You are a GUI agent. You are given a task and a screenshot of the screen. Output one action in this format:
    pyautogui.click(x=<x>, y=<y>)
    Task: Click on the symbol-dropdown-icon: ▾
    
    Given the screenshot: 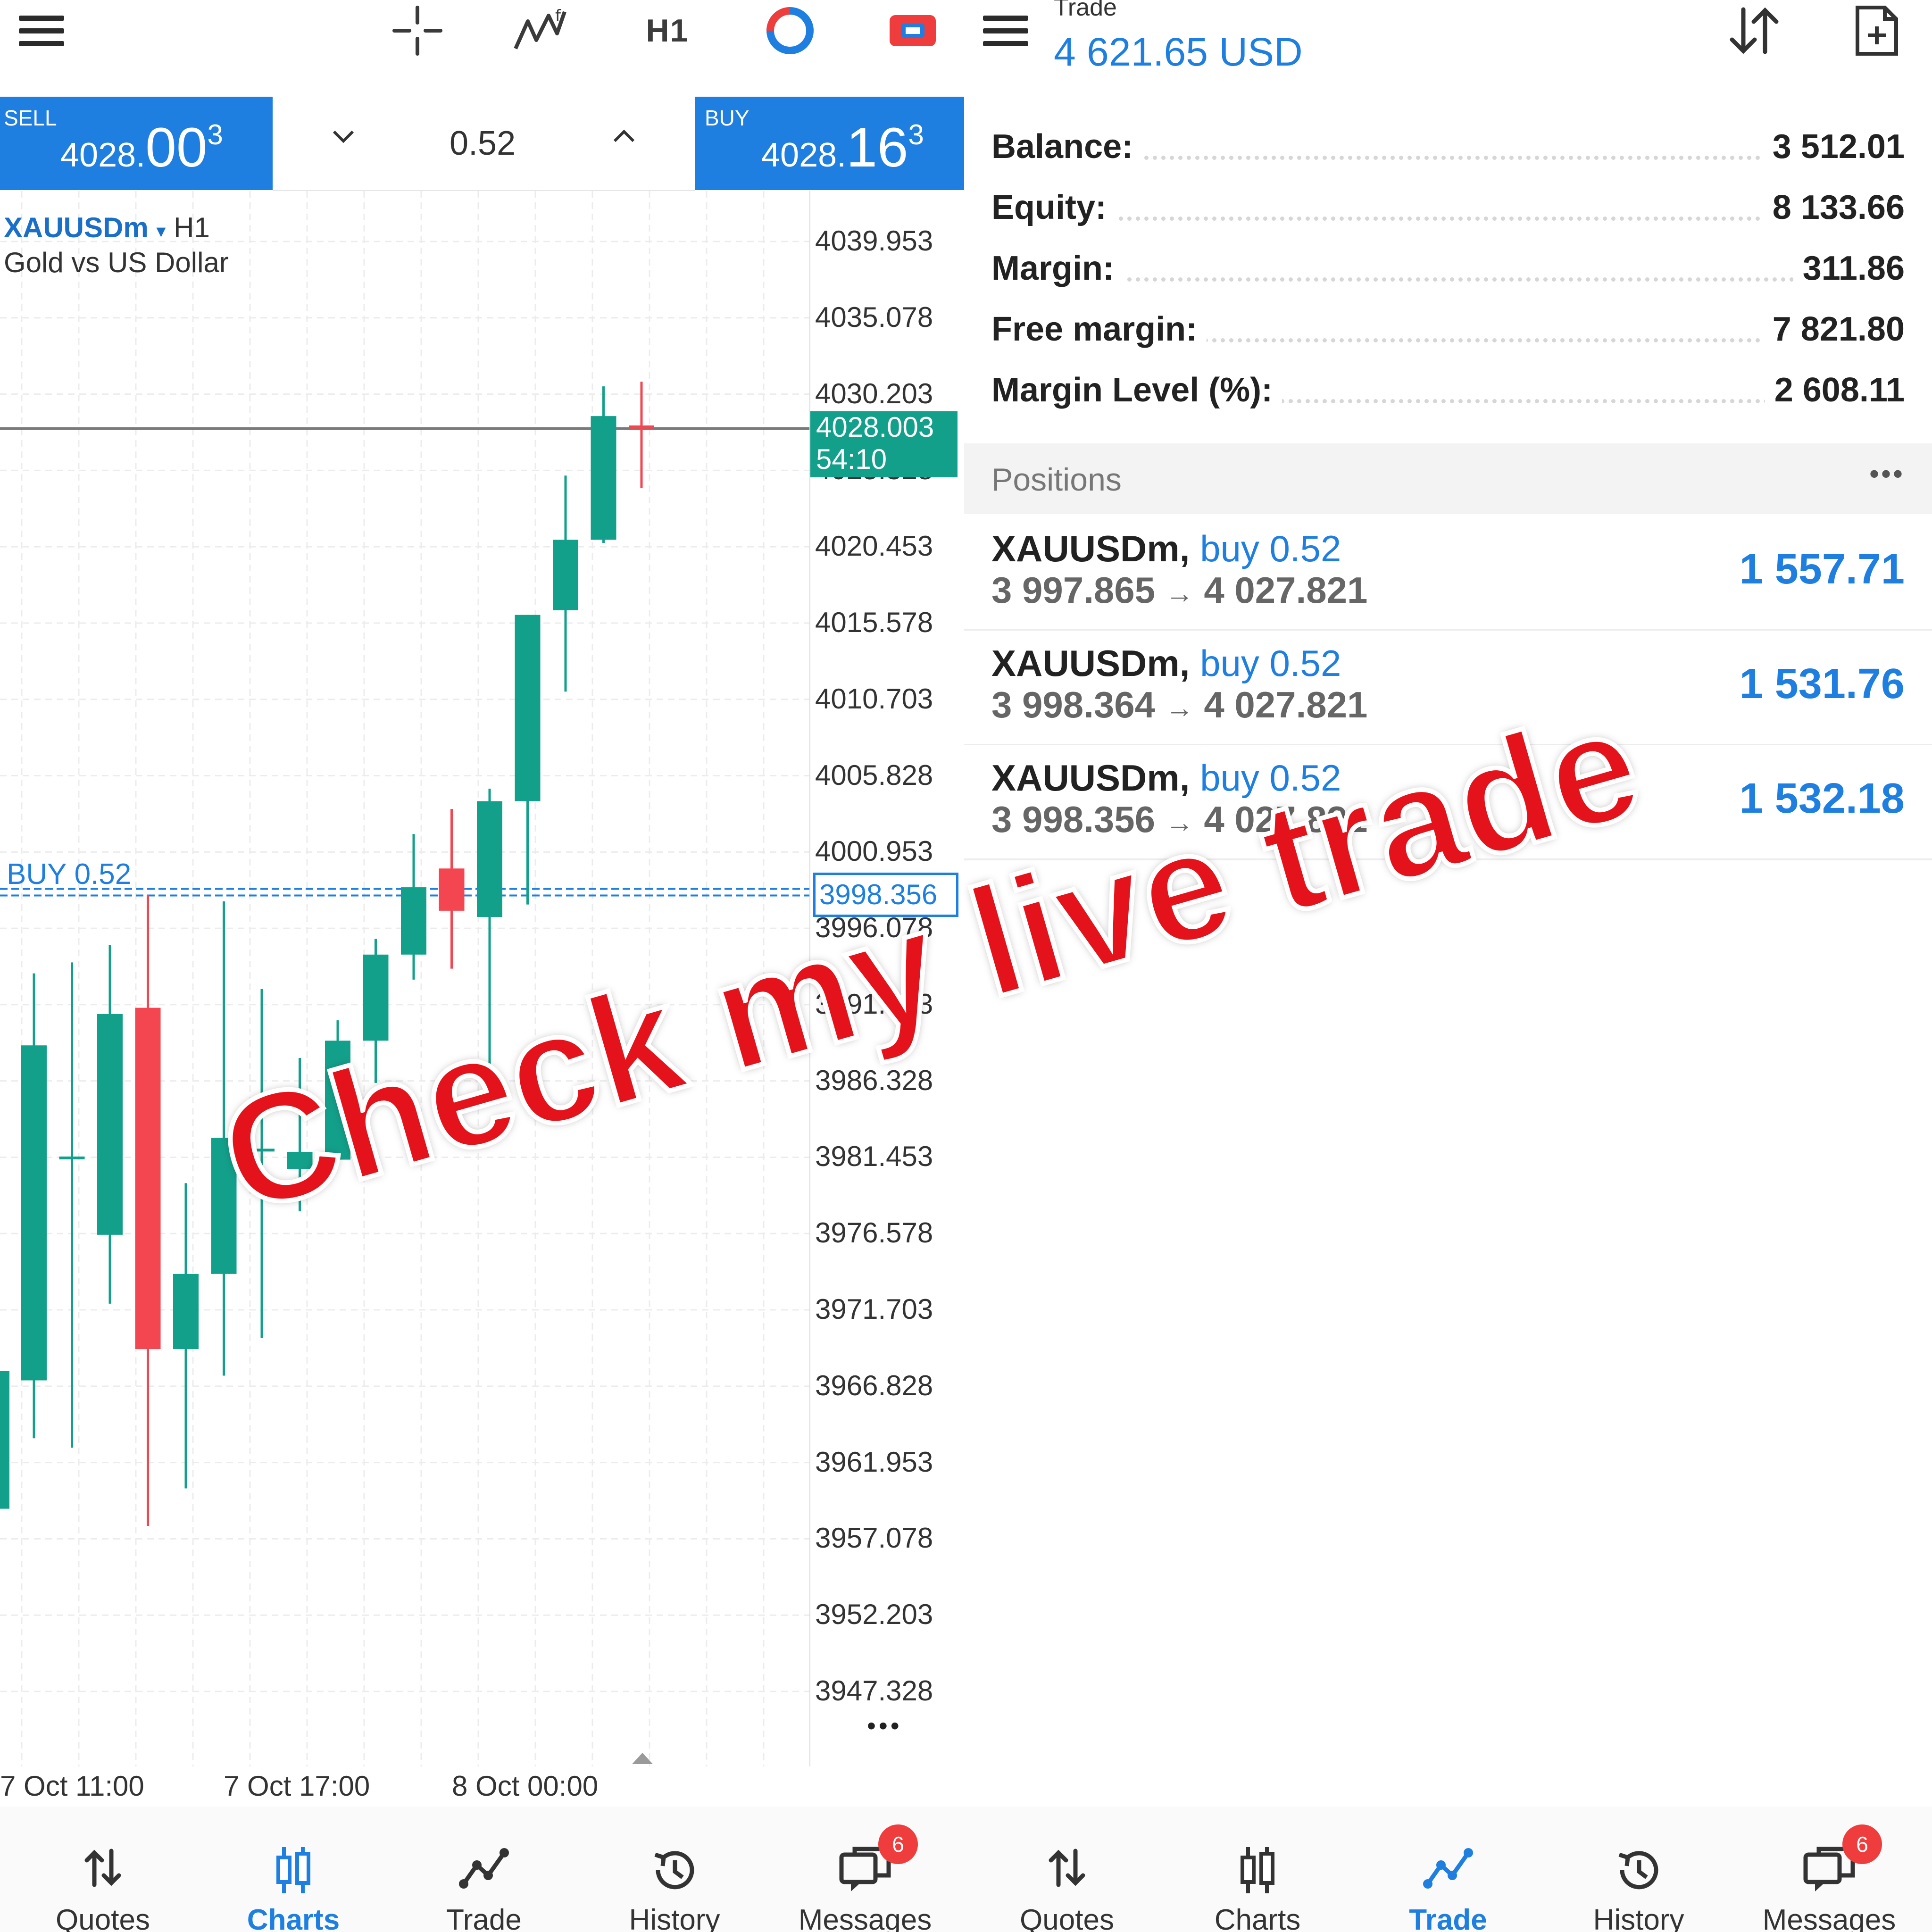 What is the action you would take?
    pyautogui.click(x=161, y=232)
    